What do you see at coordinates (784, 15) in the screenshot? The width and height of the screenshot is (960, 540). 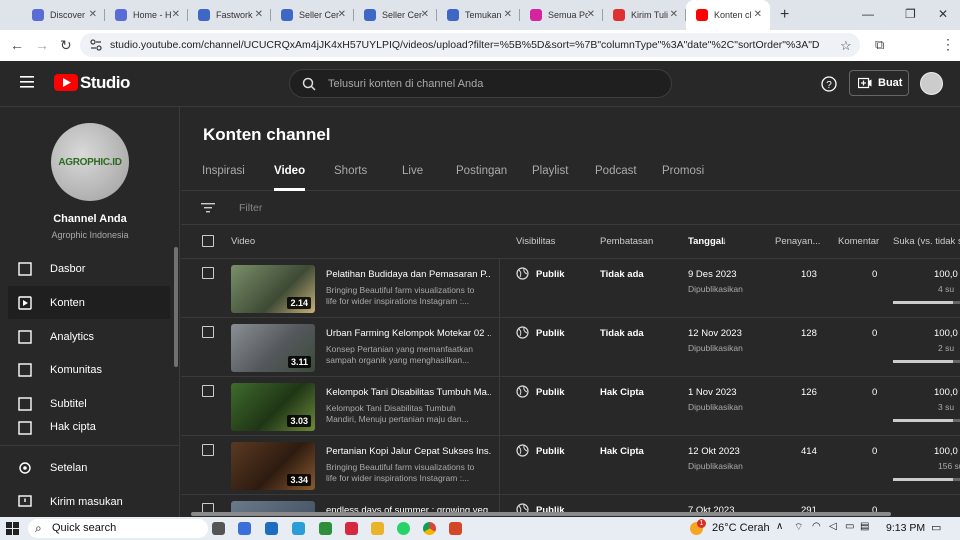 I see `new-tab-icon: +` at bounding box center [784, 15].